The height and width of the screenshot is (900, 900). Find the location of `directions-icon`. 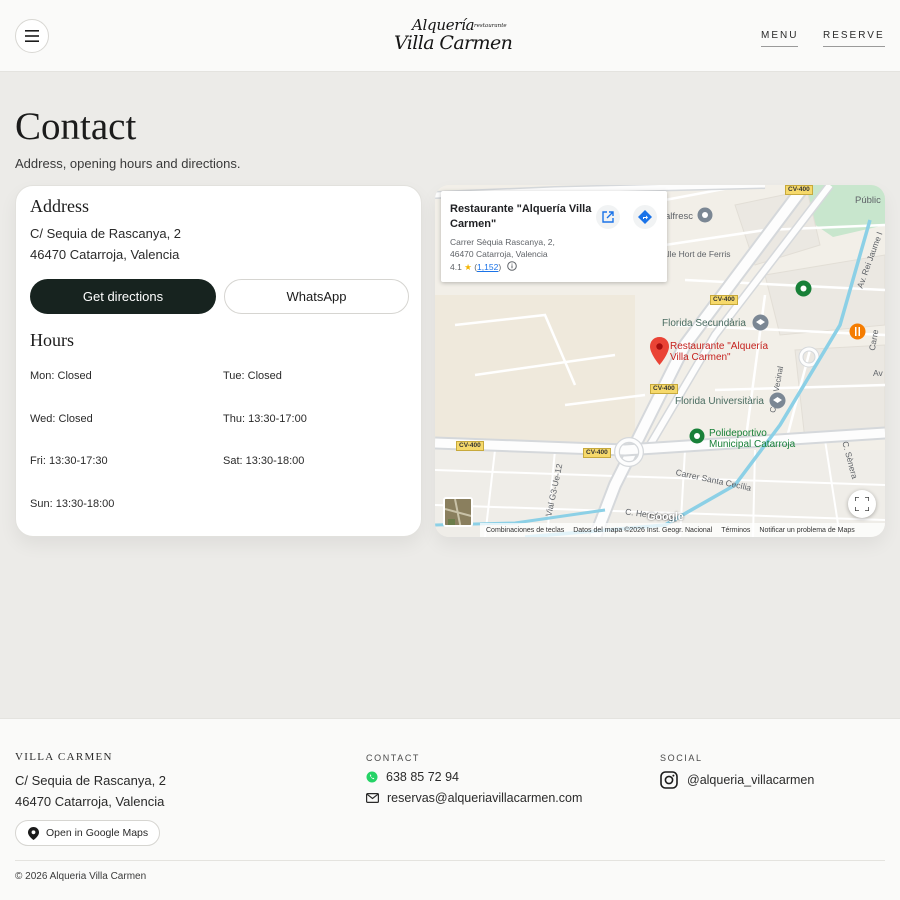

directions-icon is located at coordinates (645, 217).